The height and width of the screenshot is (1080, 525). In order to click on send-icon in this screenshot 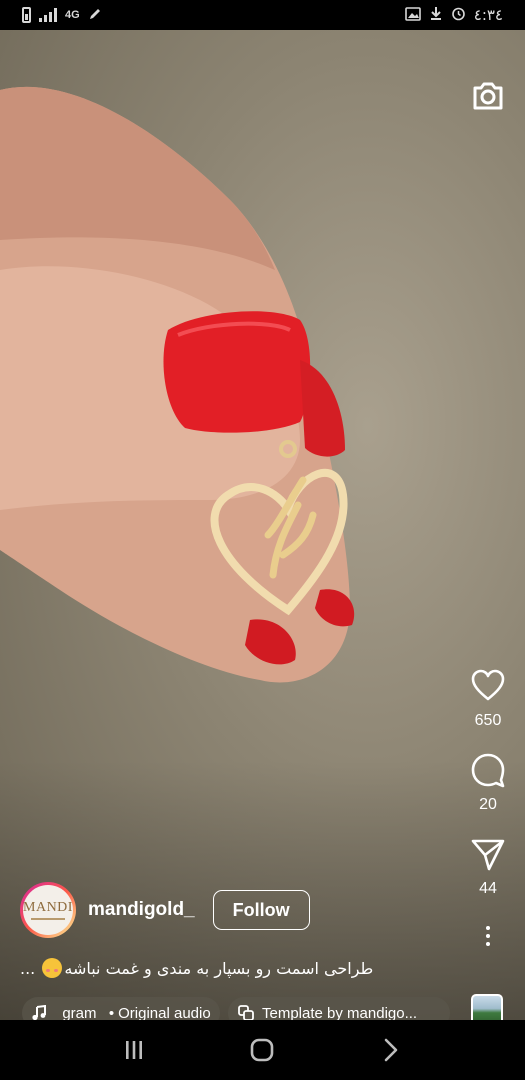, I will do `click(488, 855)`.